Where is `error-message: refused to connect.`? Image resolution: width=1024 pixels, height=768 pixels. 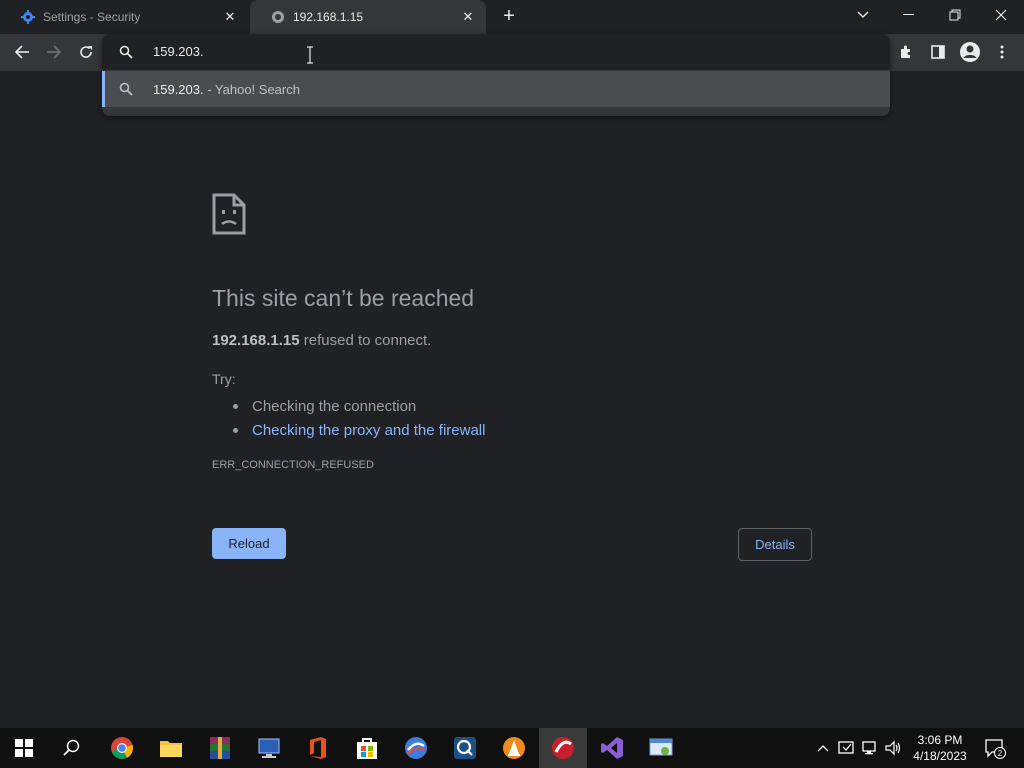 error-message: refused to connect. is located at coordinates (365, 340).